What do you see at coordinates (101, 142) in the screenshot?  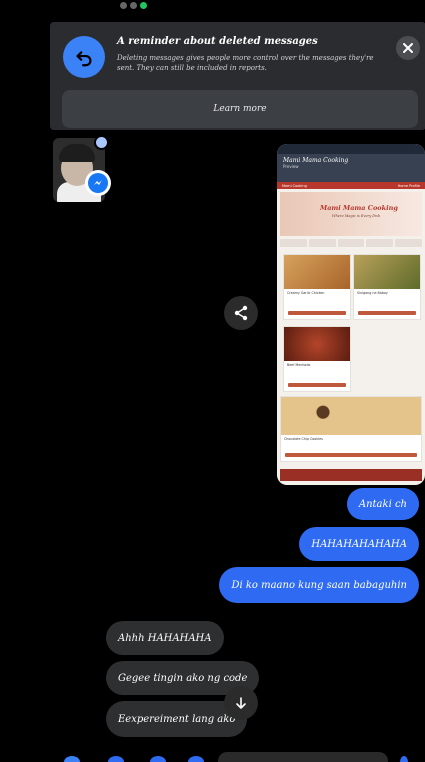 I see `online-status-dot` at bounding box center [101, 142].